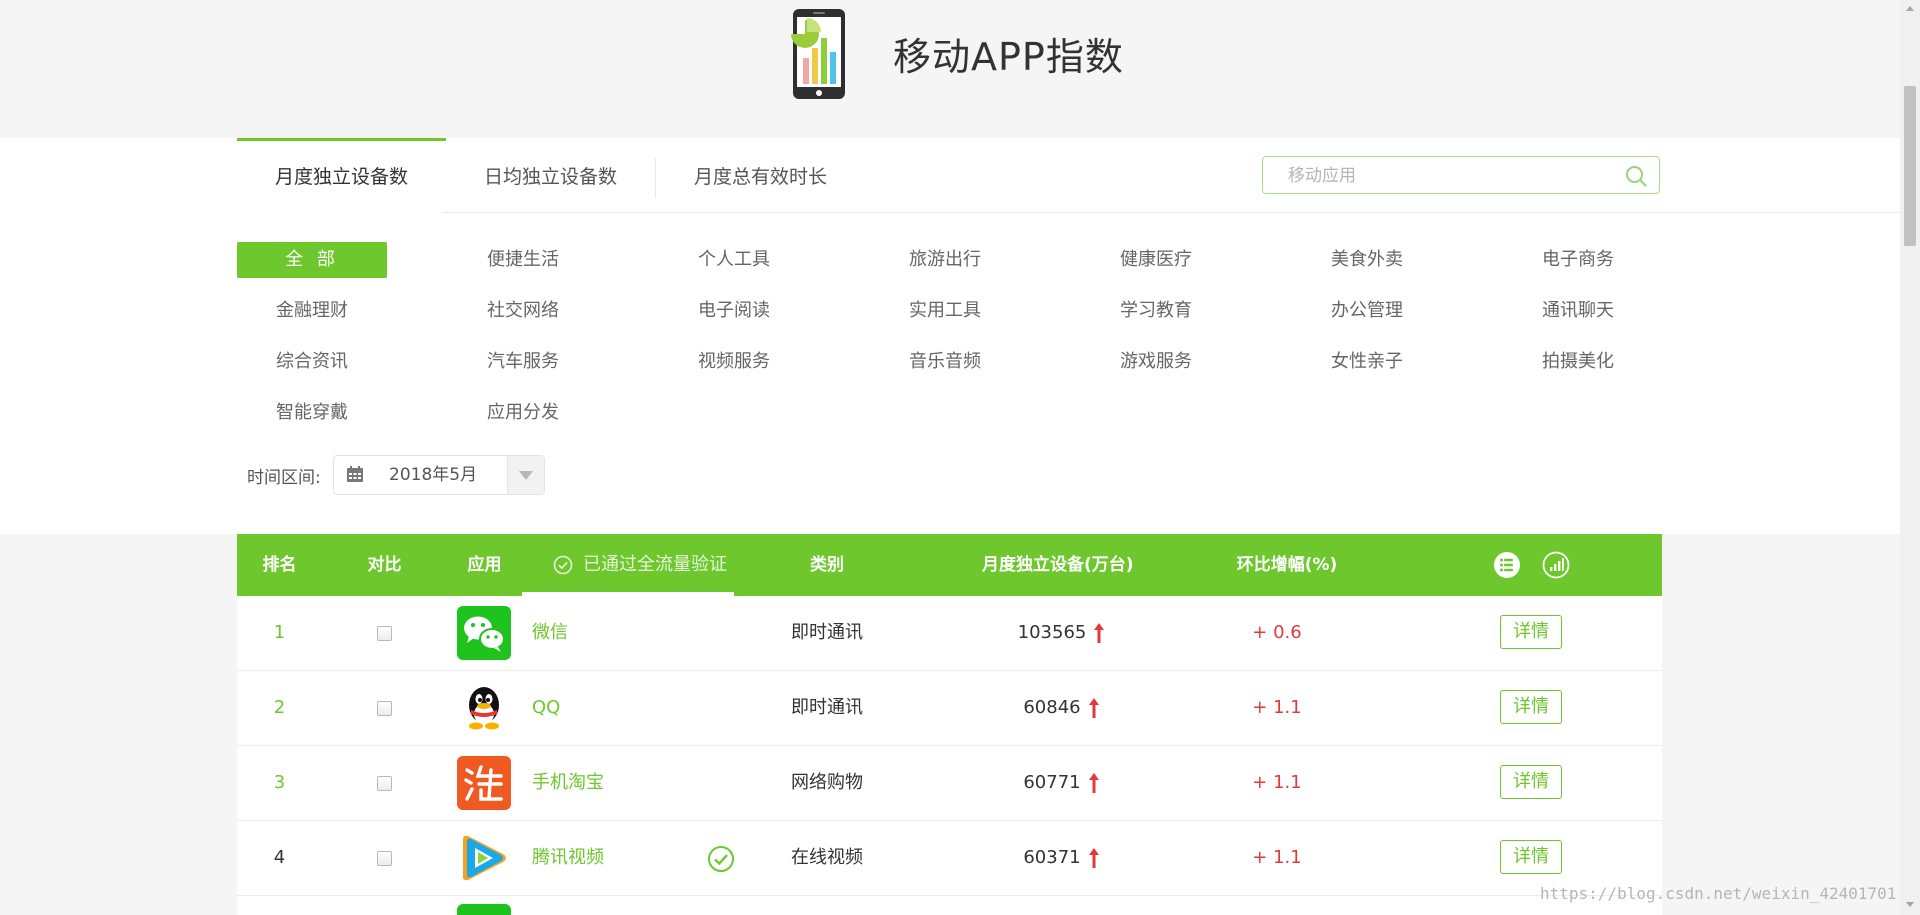  I want to click on table-row: 1 微信 即时通讯 103565 + 0.6 详情, so click(949, 633).